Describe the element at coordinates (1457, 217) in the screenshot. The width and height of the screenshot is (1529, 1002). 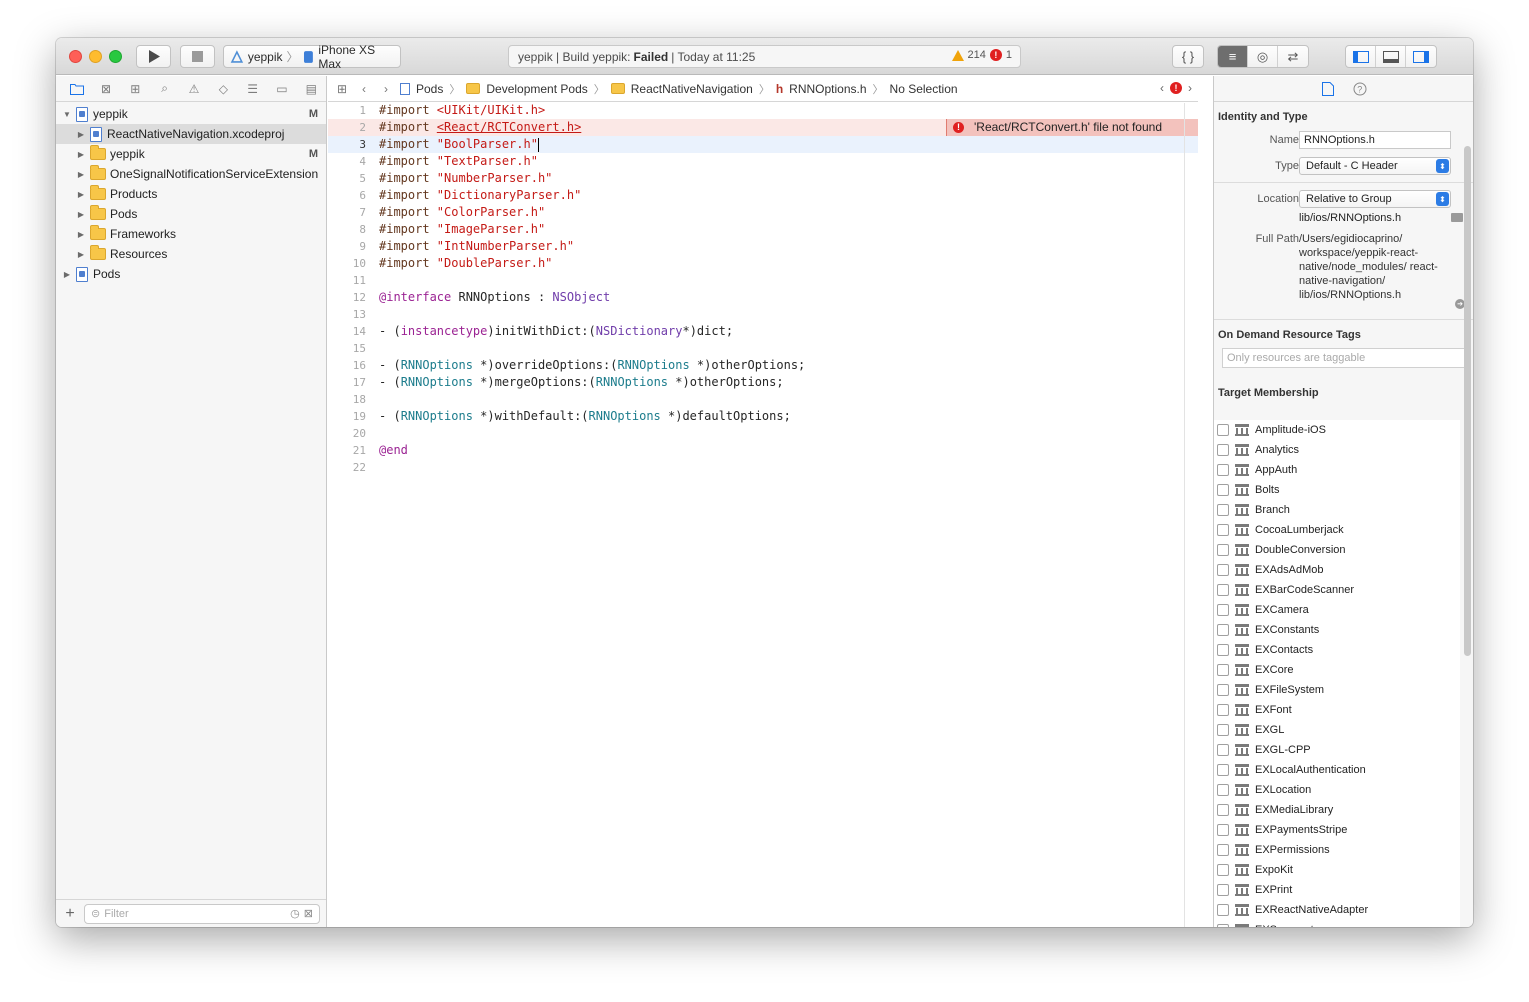
I see `choose-folder-icon` at that location.